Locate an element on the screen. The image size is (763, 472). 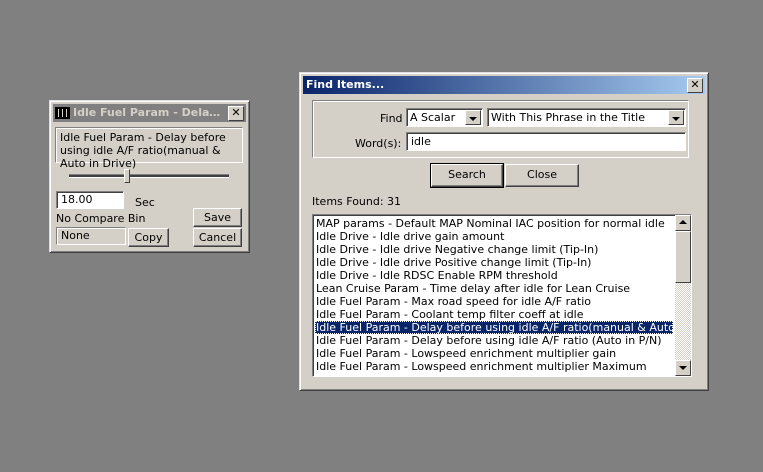
find-mode-select: With This Phrase in the Title is located at coordinates (586, 117).